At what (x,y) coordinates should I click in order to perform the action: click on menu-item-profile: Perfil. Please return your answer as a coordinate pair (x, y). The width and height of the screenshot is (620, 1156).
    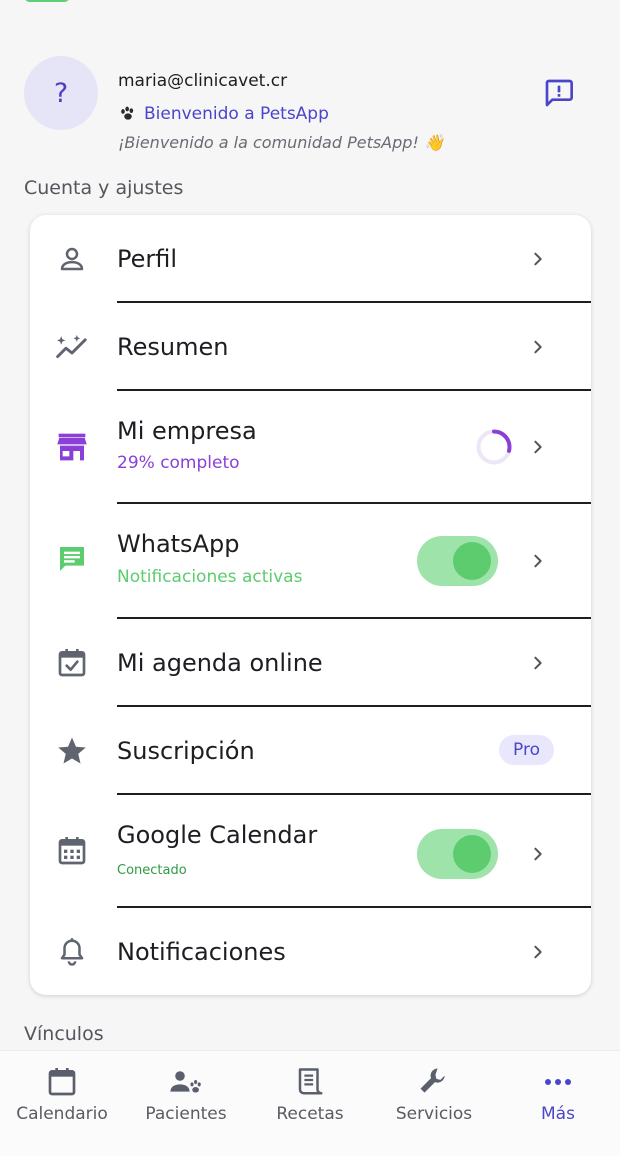
    Looking at the image, I should click on (310, 259).